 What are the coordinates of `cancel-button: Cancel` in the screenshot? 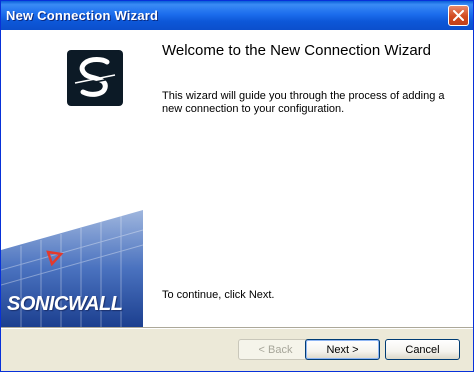 It's located at (422, 349).